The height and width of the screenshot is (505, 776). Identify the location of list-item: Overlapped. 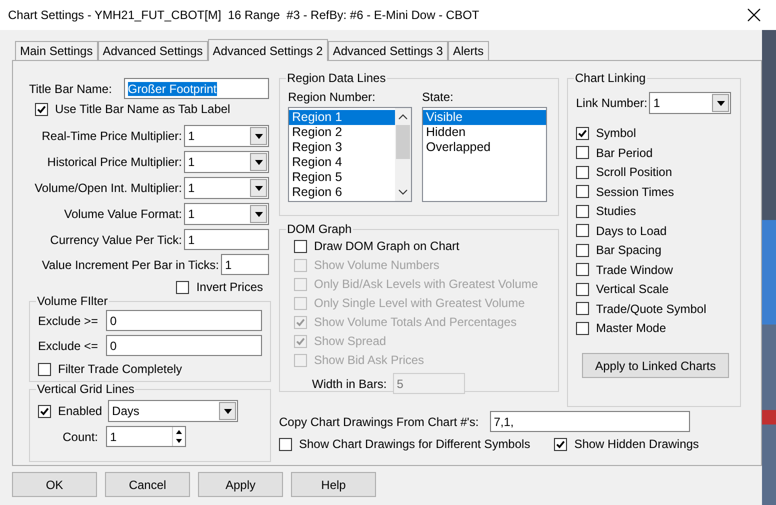
(484, 147).